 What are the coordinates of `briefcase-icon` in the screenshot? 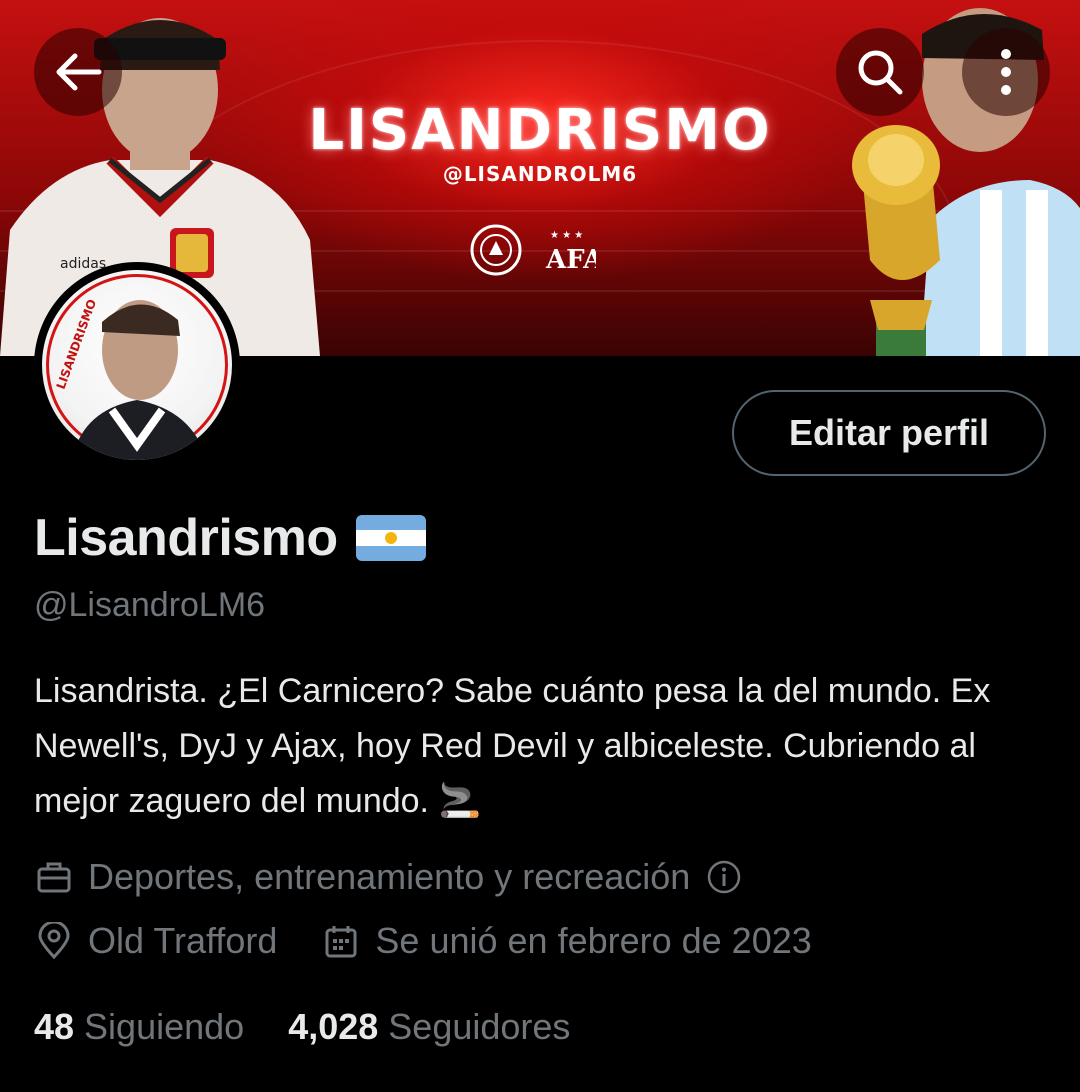 It's located at (54, 877).